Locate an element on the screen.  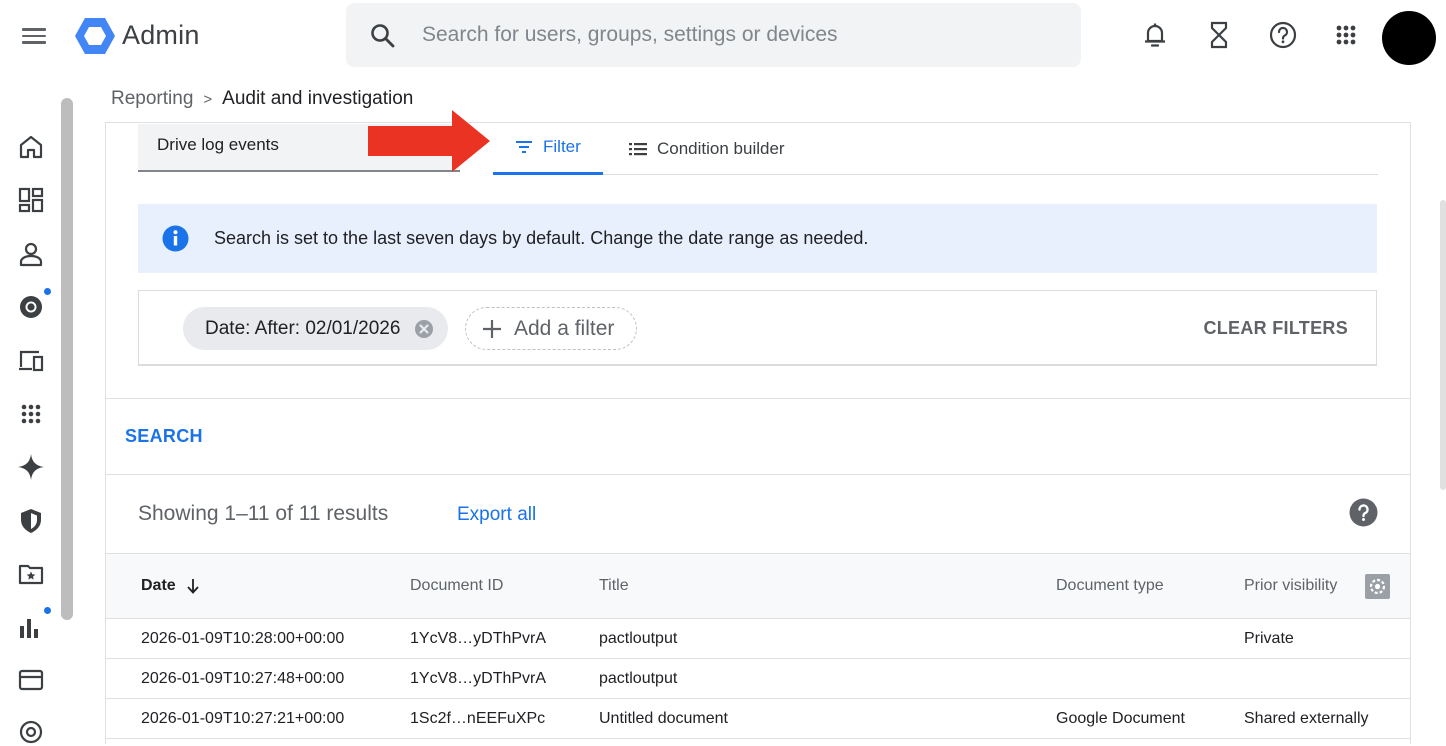
reporting-notification-dot is located at coordinates (47, 610).